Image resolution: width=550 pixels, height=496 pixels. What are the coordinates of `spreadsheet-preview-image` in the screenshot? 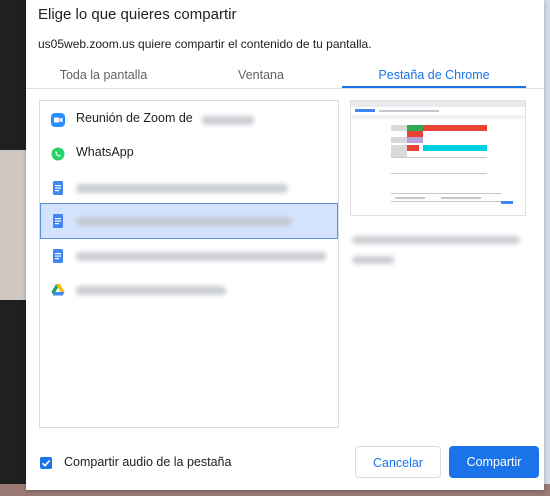 It's located at (438, 158).